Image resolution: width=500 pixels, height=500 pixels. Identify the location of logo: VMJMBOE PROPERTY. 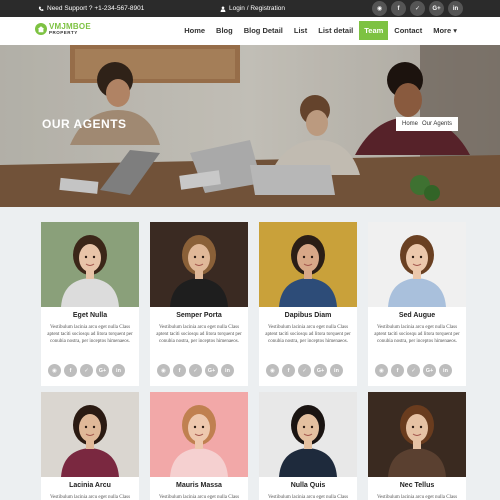
(63, 29).